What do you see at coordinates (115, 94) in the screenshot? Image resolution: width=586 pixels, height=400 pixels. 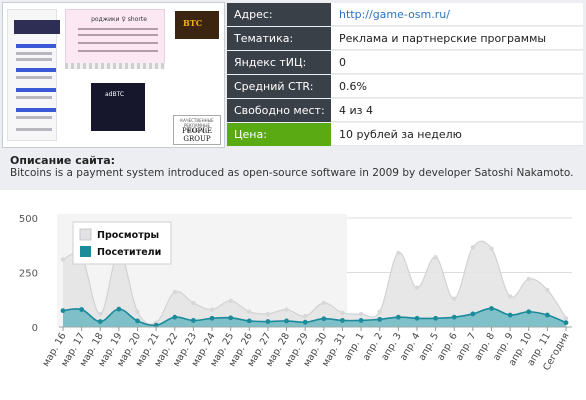 I see `preview-dark-ad-text: adBTC` at bounding box center [115, 94].